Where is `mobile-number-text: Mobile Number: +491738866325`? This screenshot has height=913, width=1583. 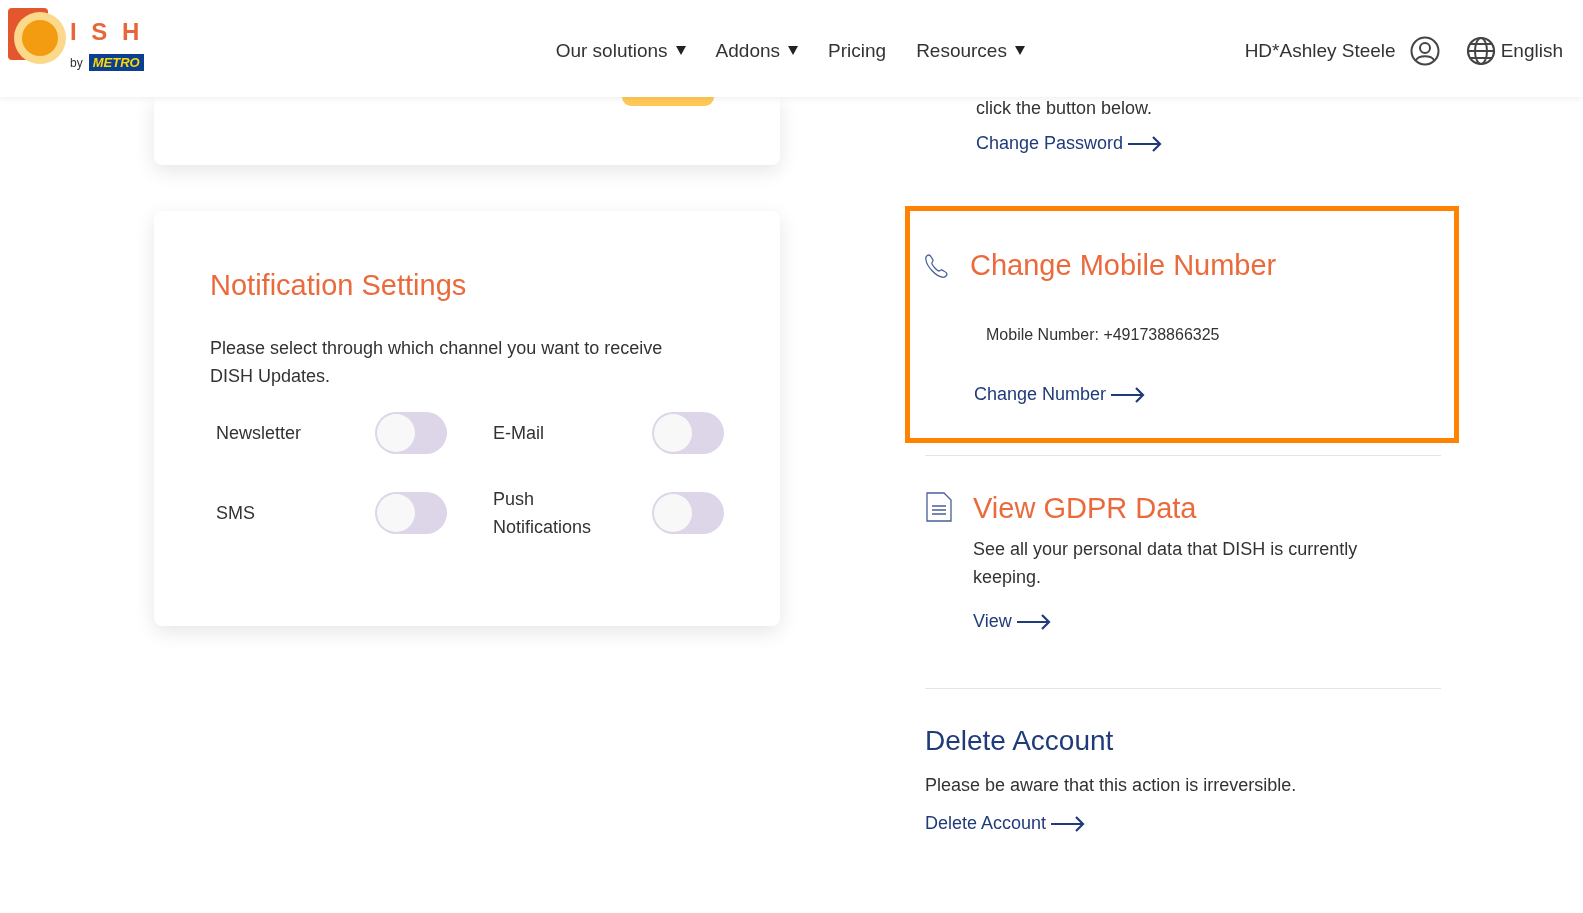 mobile-number-text: Mobile Number: +491738866325 is located at coordinates (1103, 335).